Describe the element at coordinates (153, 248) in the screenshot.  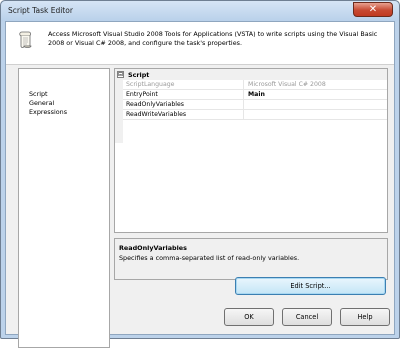
I see `description-title: ReadOnlyVariables` at that location.